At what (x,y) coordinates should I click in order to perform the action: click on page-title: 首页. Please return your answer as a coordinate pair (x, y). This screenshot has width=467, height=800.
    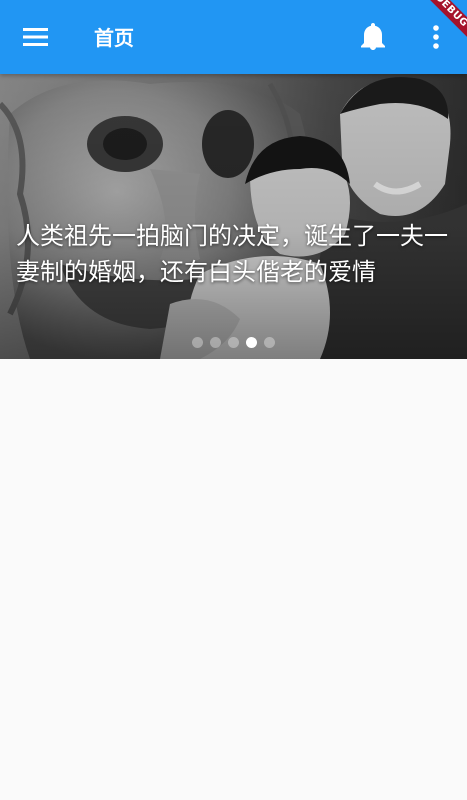
    Looking at the image, I should click on (114, 38).